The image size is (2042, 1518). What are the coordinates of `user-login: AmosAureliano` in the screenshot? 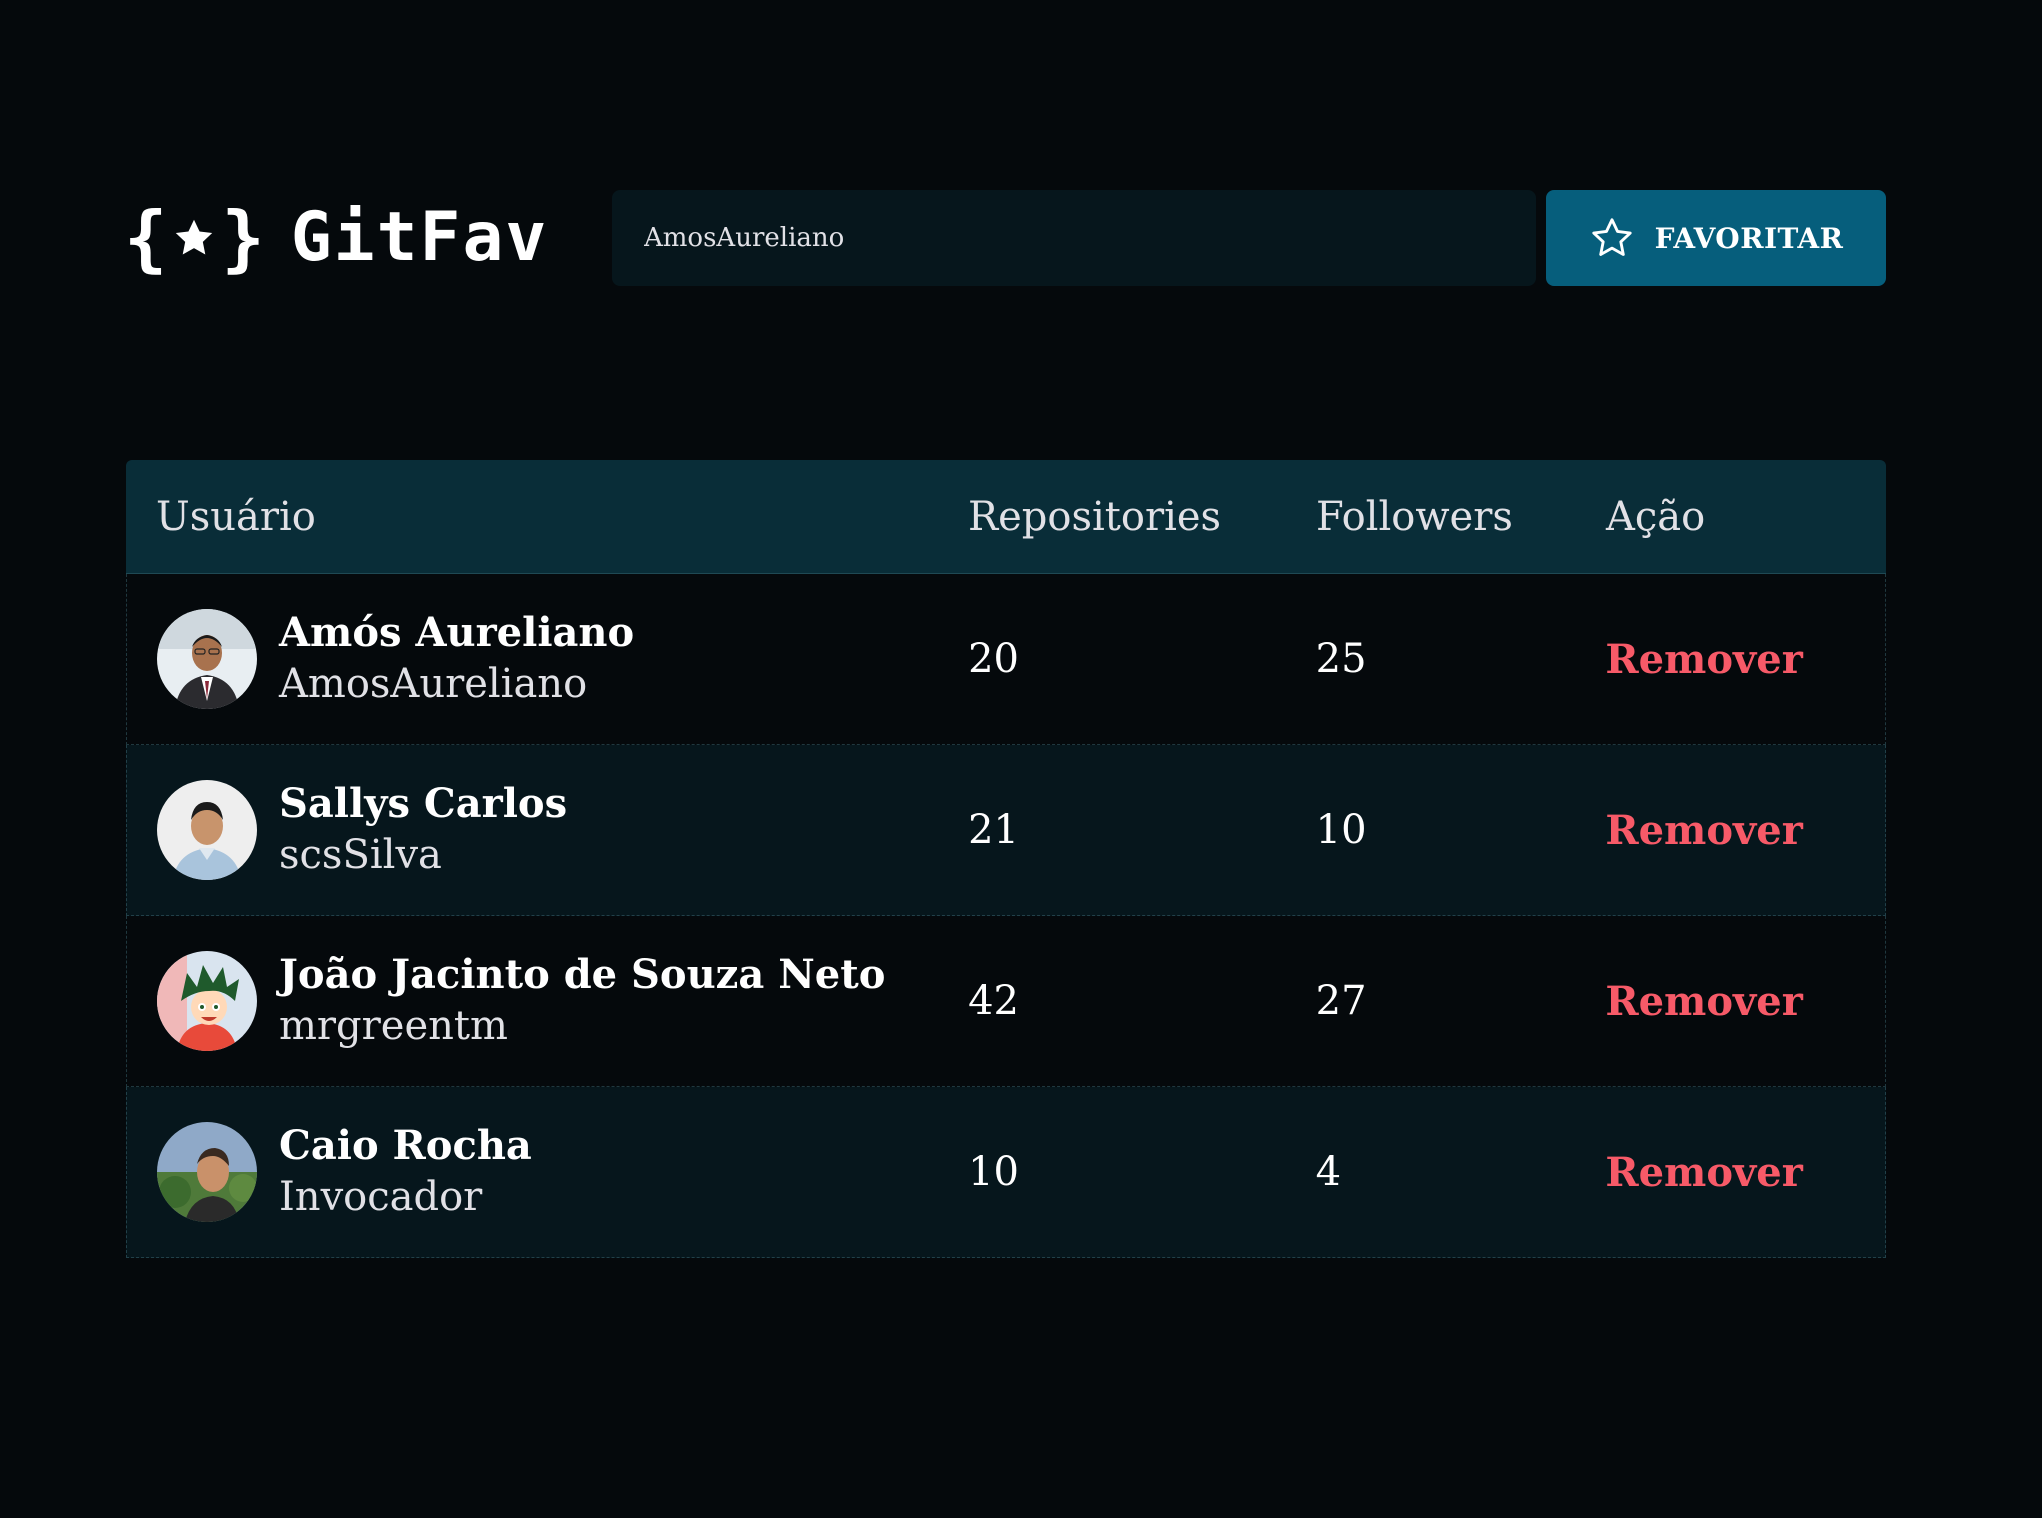 It's located at (433, 684).